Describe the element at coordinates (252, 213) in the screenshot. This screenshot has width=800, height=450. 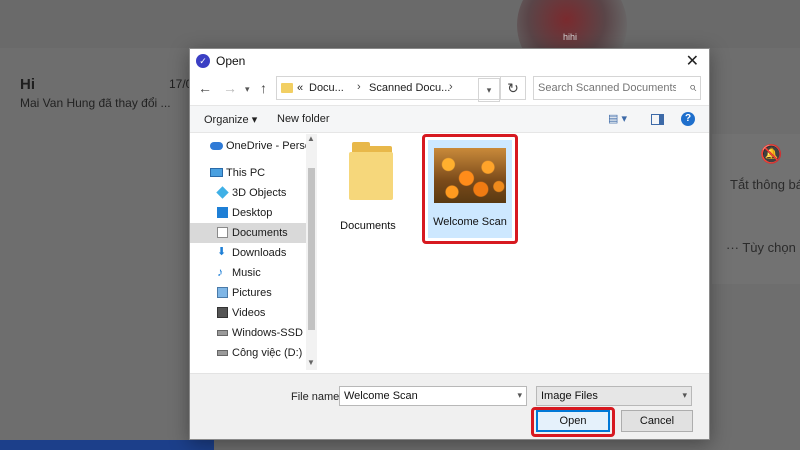
I see `nav-label: Desktop` at that location.